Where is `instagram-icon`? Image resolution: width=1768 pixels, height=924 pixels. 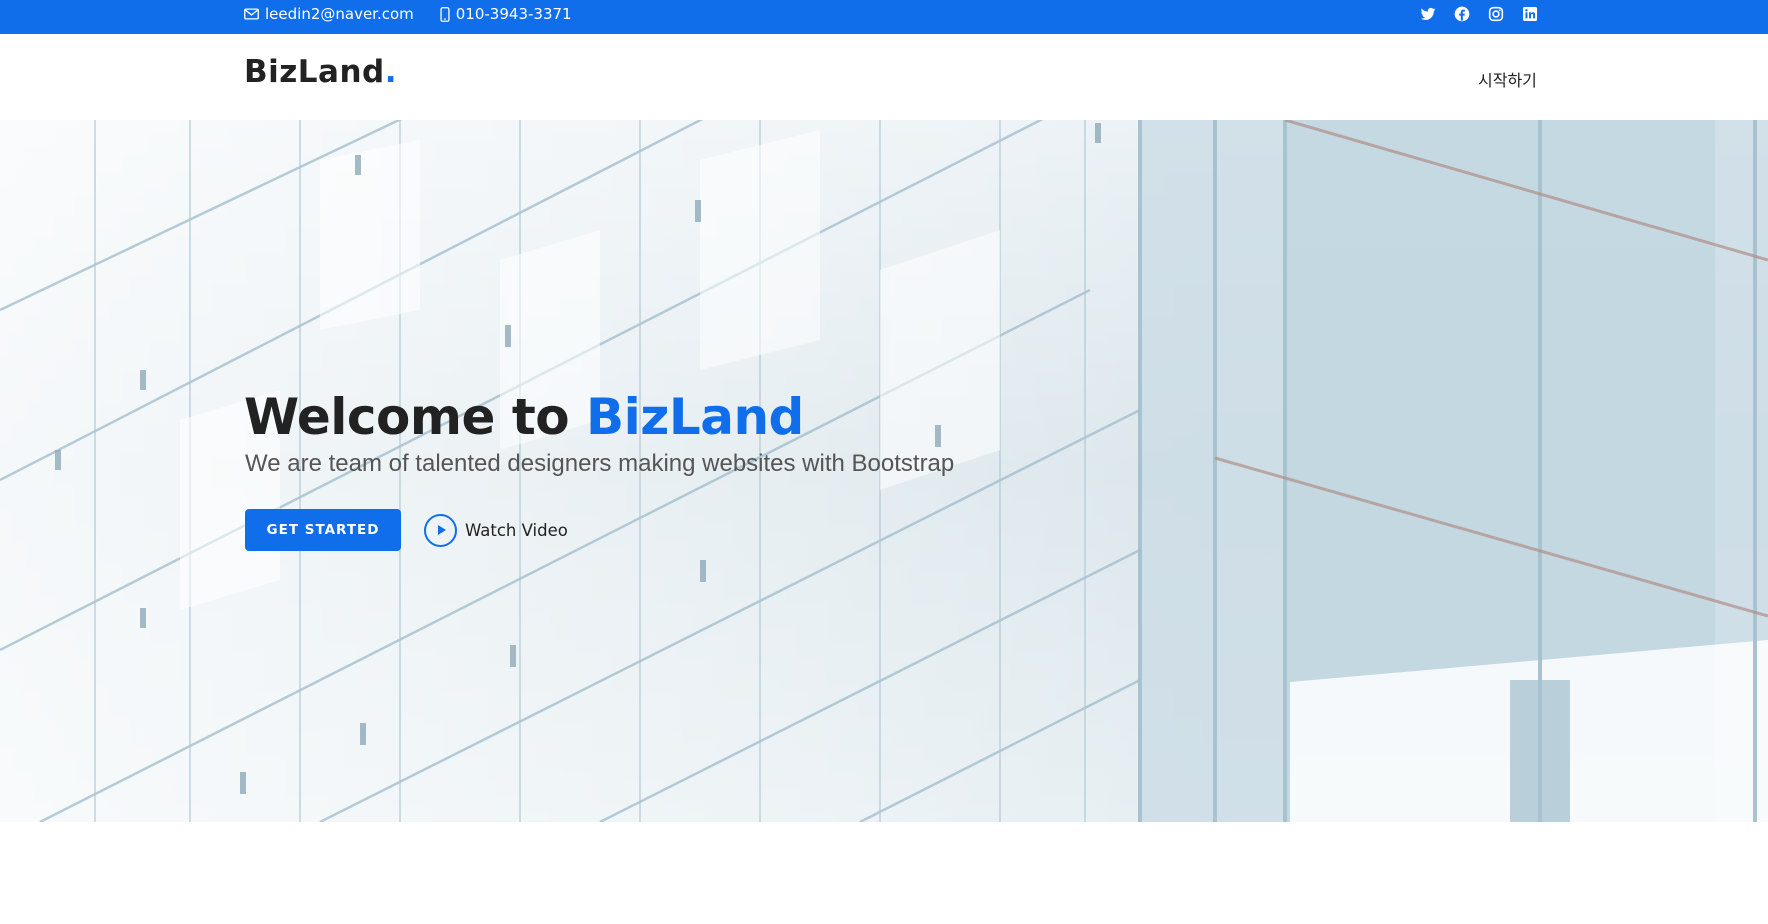
instagram-icon is located at coordinates (1496, 14).